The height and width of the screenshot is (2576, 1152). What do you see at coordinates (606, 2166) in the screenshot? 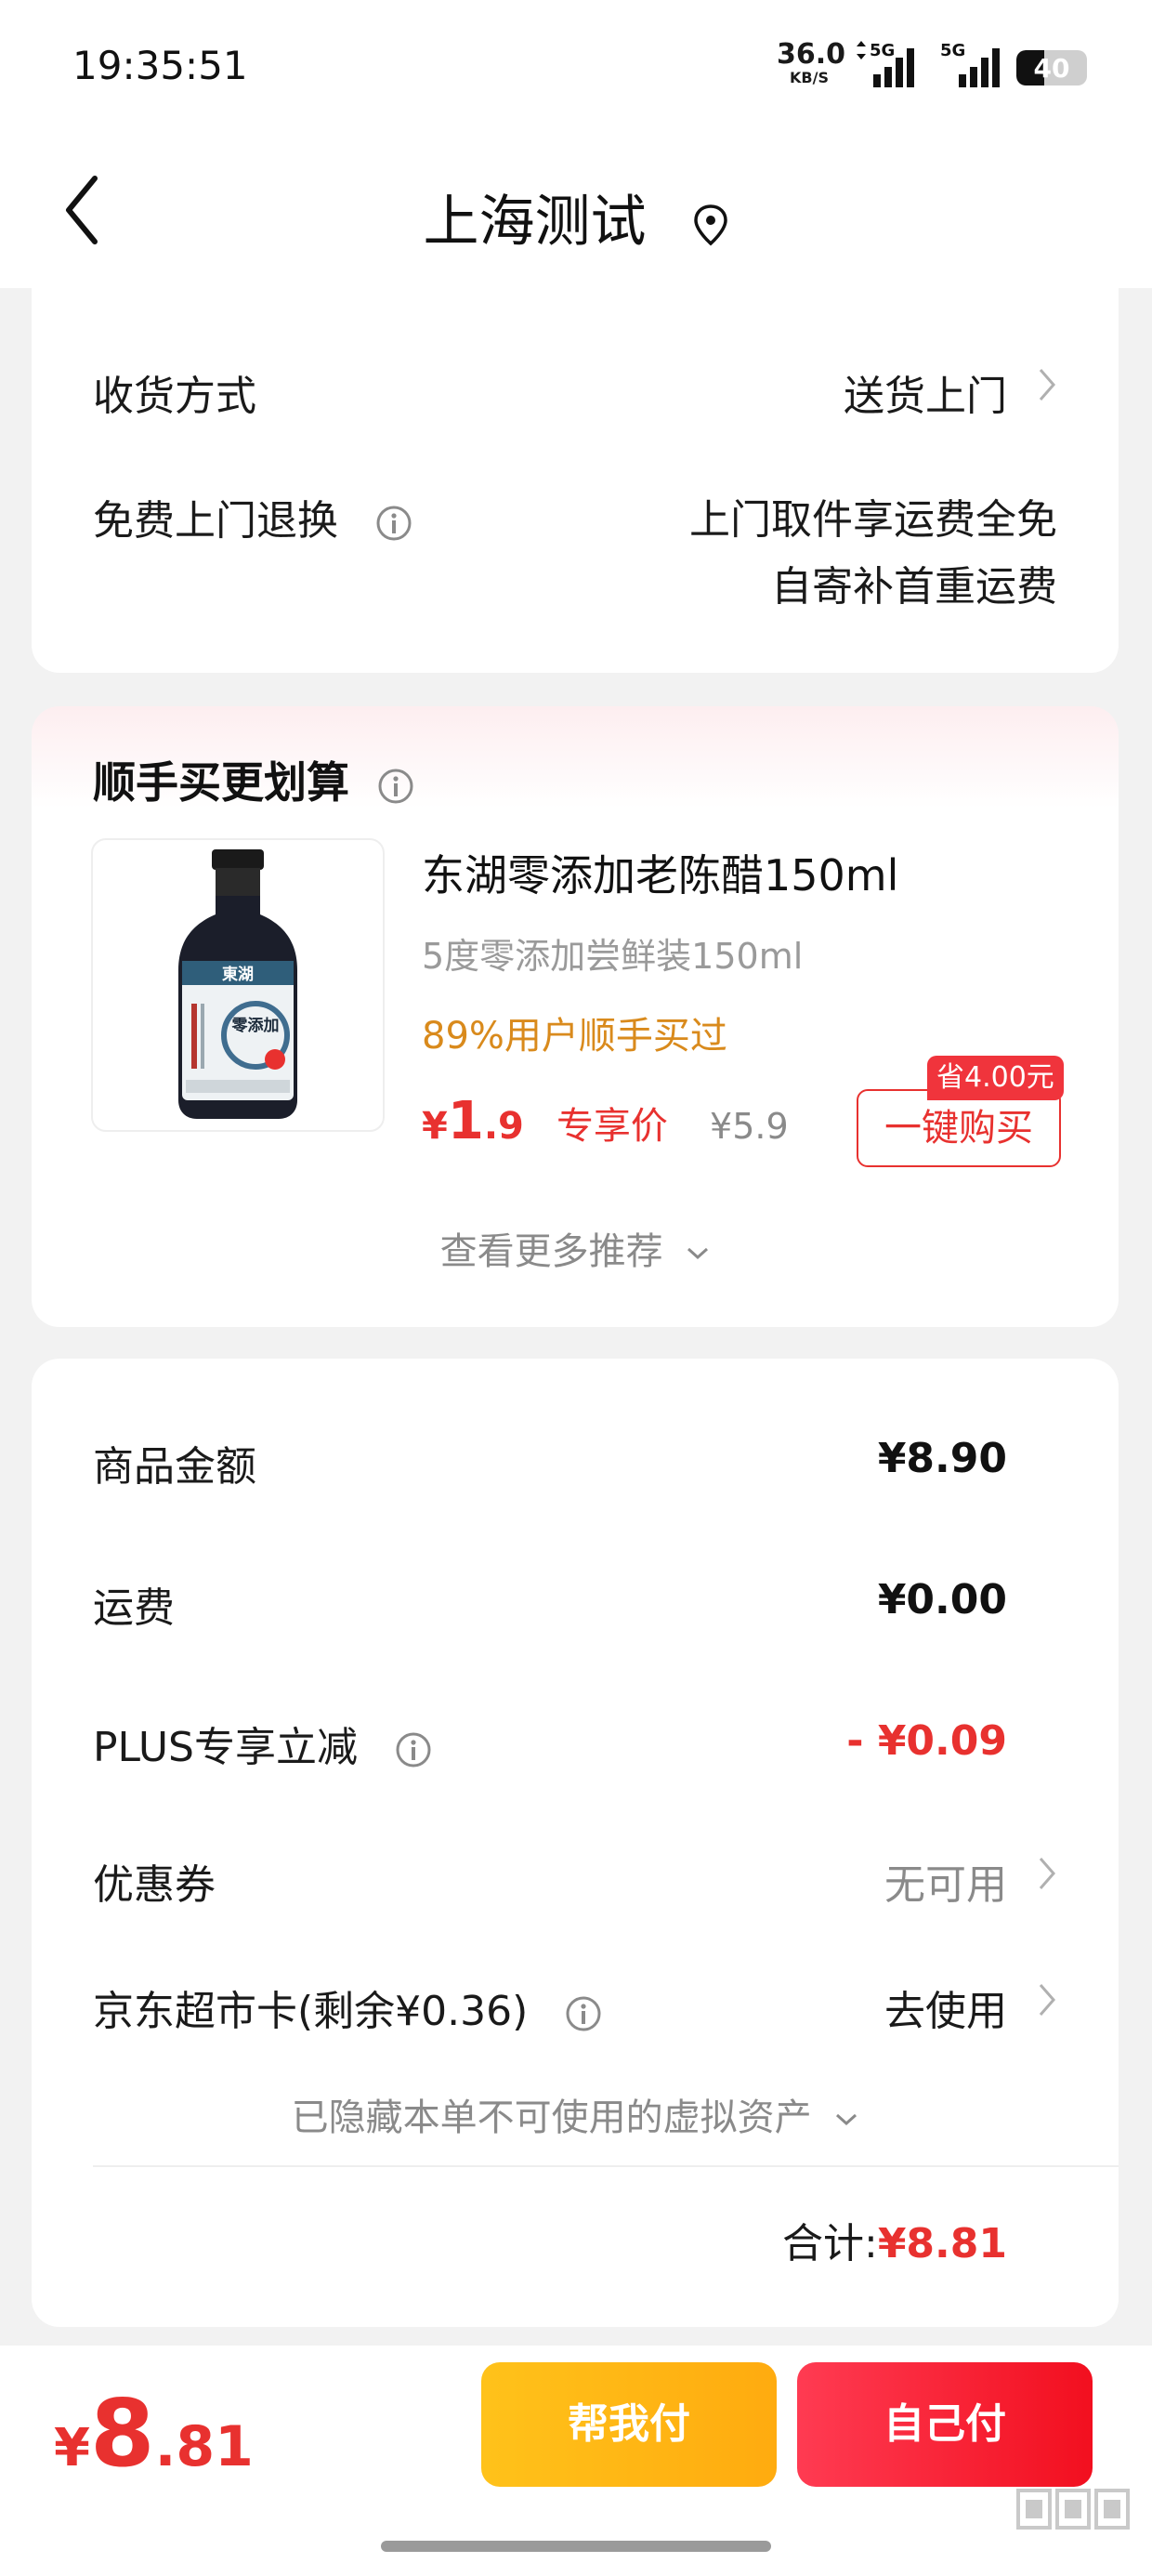
I see `summary-divider` at bounding box center [606, 2166].